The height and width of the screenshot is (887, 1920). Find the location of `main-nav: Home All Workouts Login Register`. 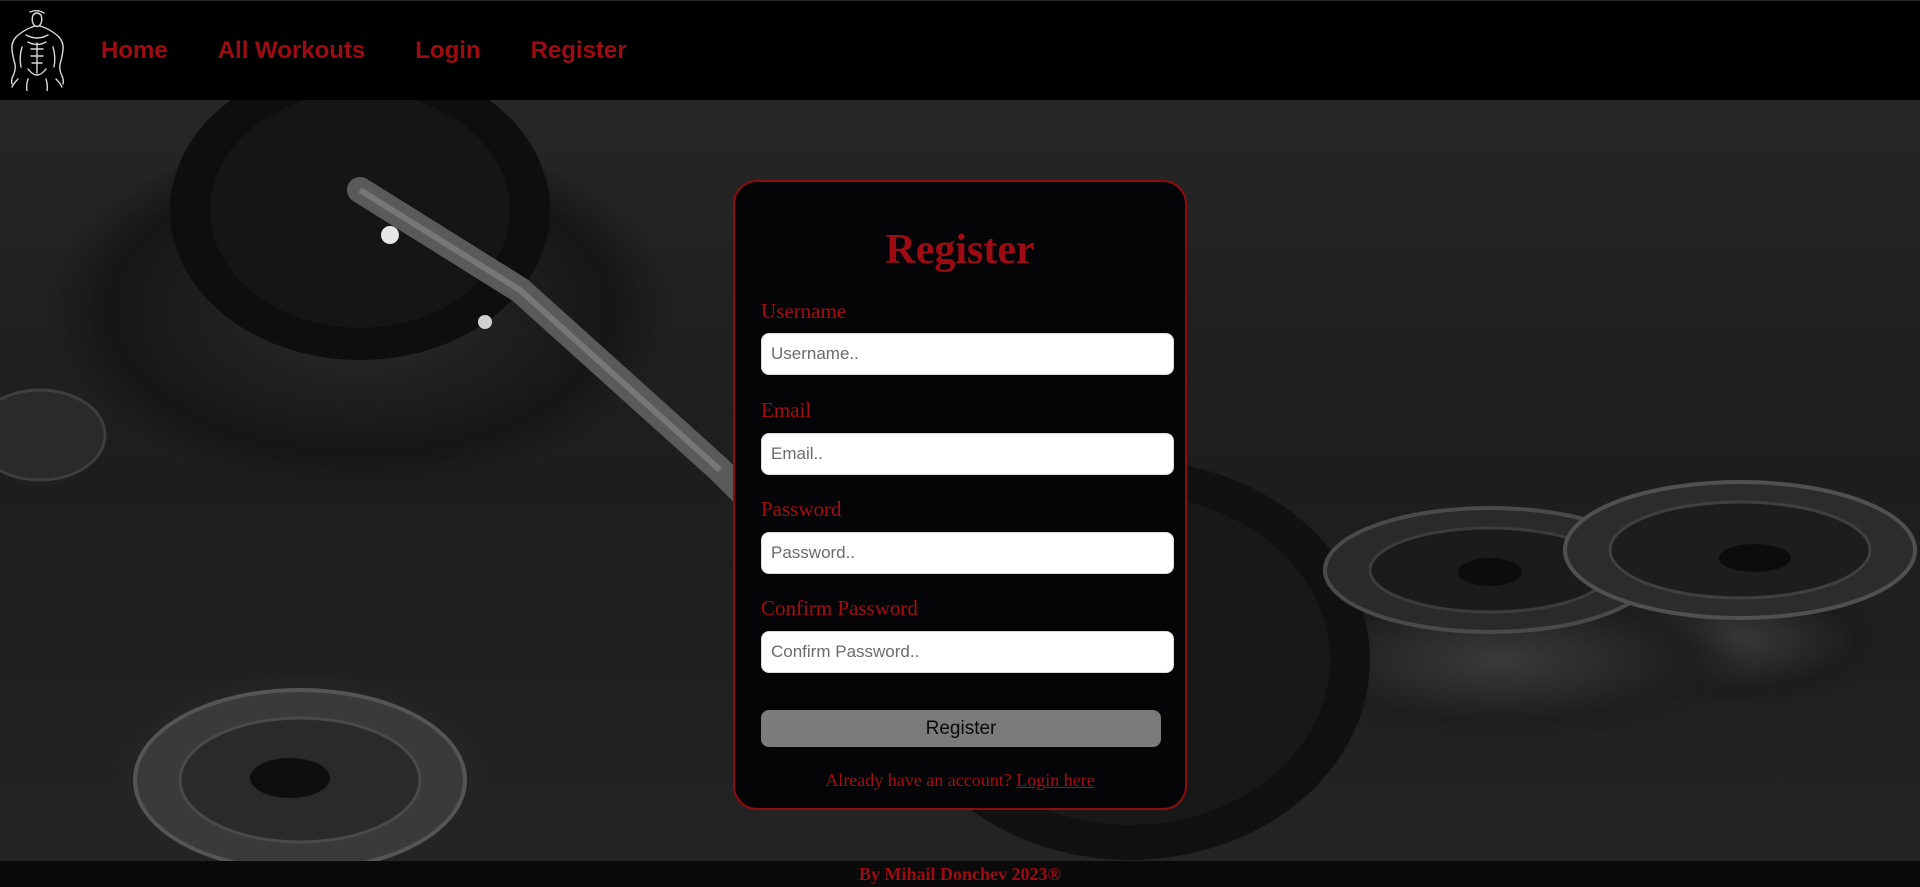

main-nav: Home All Workouts Login Register is located at coordinates (389, 51).